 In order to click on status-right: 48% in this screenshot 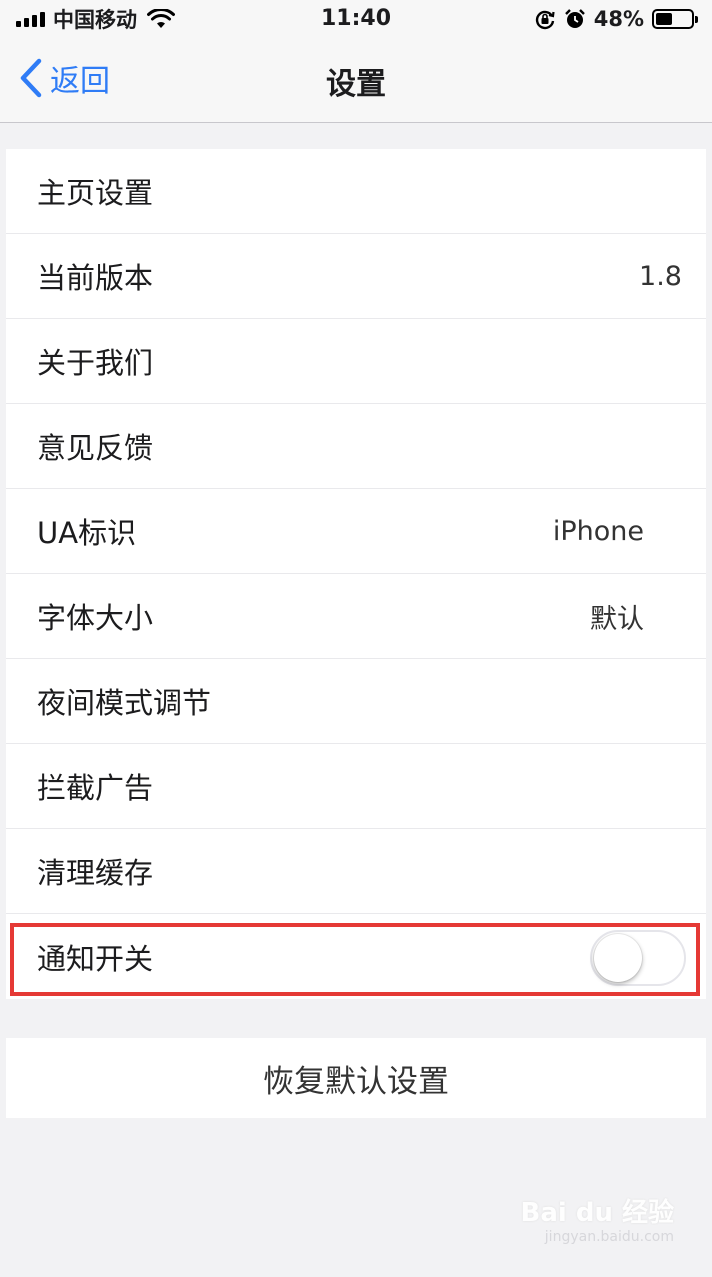, I will do `click(616, 19)`.